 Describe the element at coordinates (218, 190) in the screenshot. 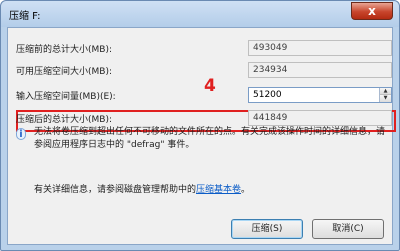

I see `help-link: 压缩基本卷` at that location.